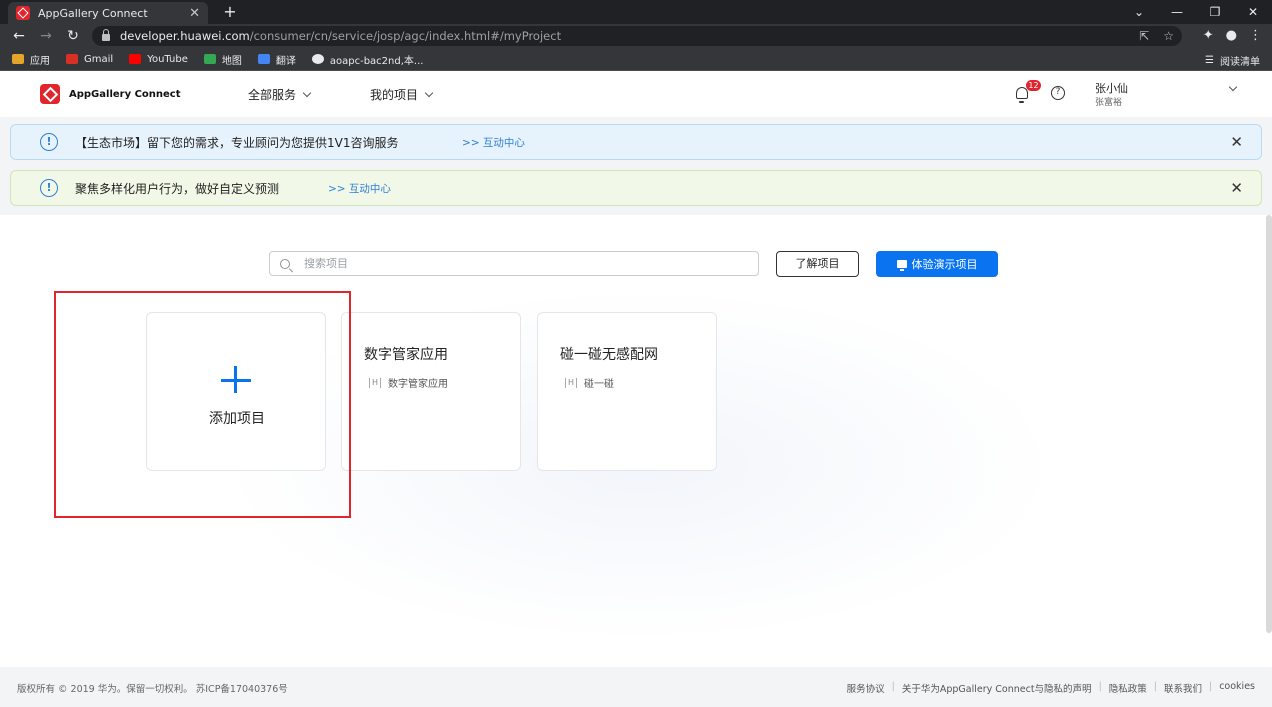 This screenshot has height=707, width=1272. Describe the element at coordinates (1168, 36) in the screenshot. I see `bookmark-star-icon: ☆` at that location.